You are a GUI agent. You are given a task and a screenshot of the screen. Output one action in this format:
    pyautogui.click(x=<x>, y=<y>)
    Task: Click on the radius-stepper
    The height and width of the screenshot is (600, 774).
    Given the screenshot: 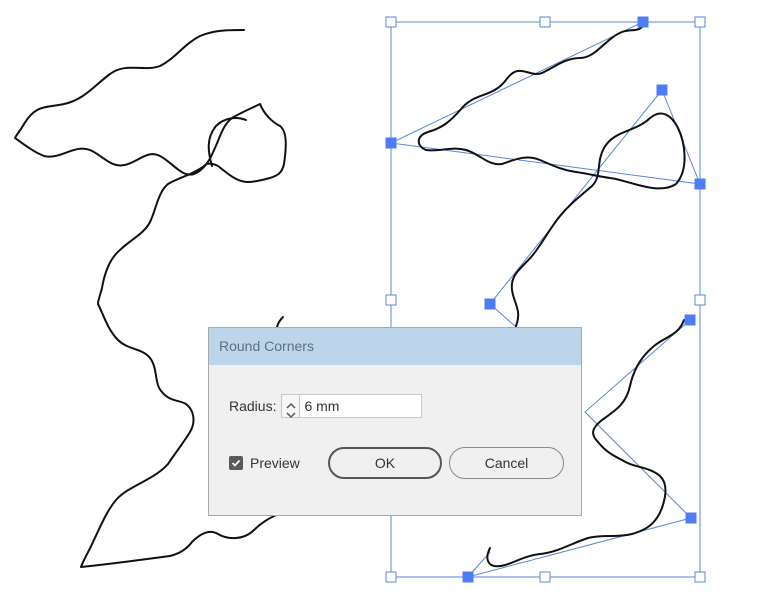 What is the action you would take?
    pyautogui.click(x=291, y=406)
    